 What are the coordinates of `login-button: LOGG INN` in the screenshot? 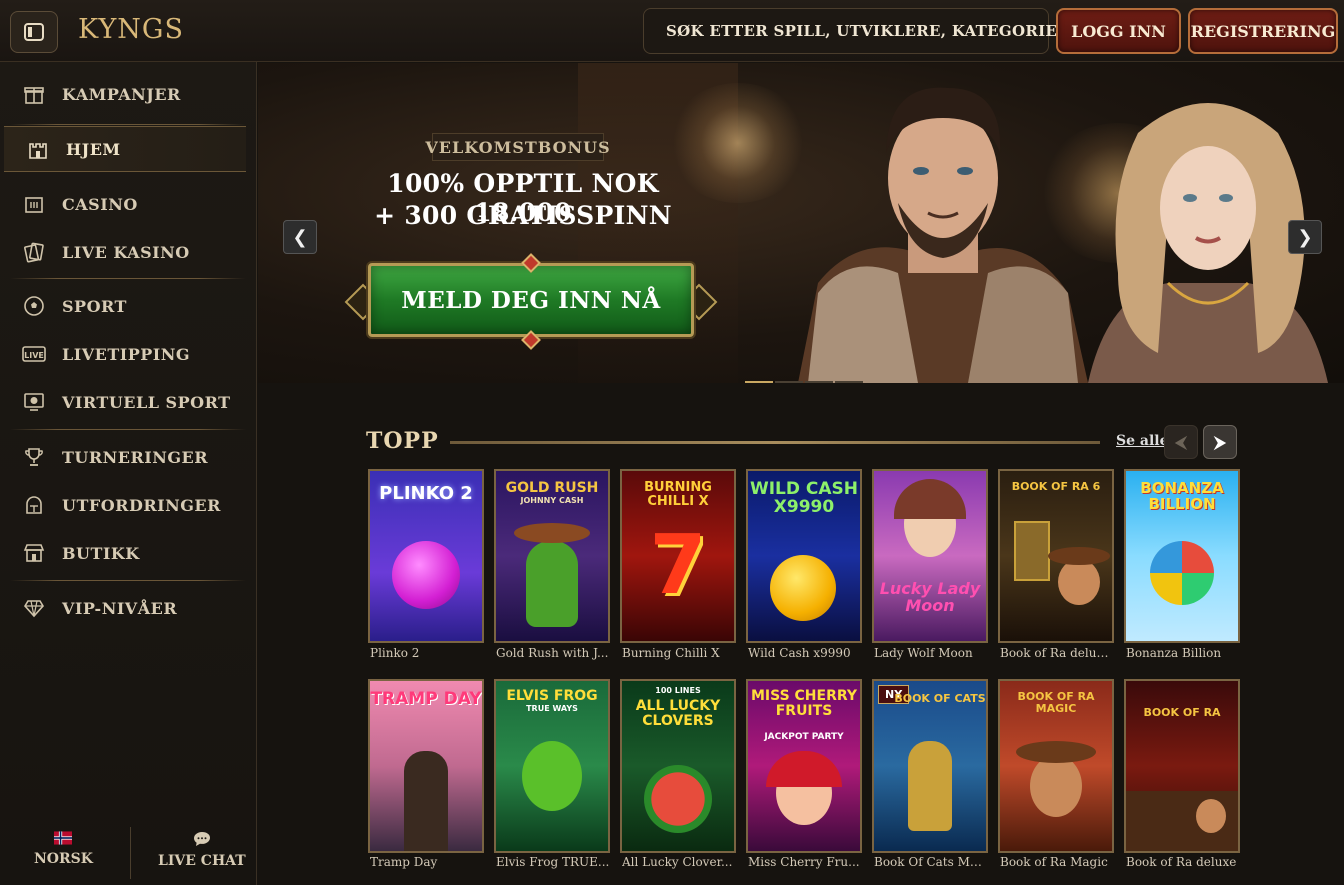 It's located at (1118, 31).